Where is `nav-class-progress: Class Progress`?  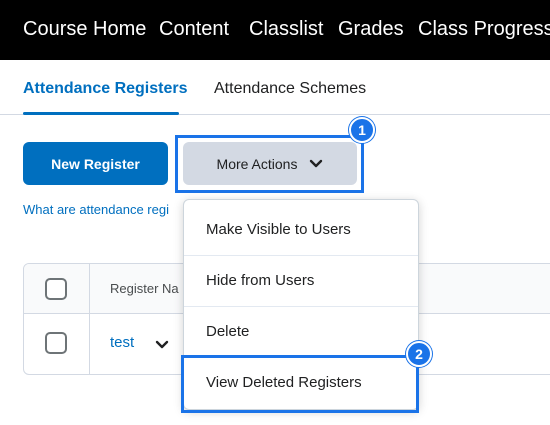
nav-class-progress: Class Progress is located at coordinates (484, 29).